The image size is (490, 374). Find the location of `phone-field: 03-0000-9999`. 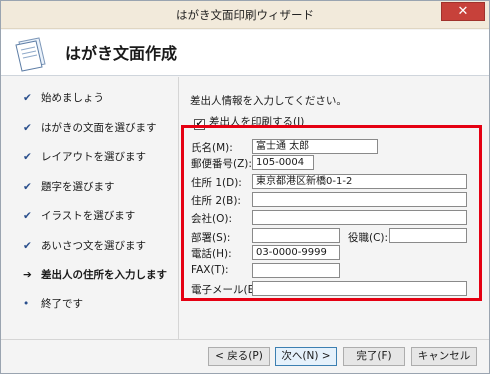

phone-field: 03-0000-9999 is located at coordinates (296, 252).